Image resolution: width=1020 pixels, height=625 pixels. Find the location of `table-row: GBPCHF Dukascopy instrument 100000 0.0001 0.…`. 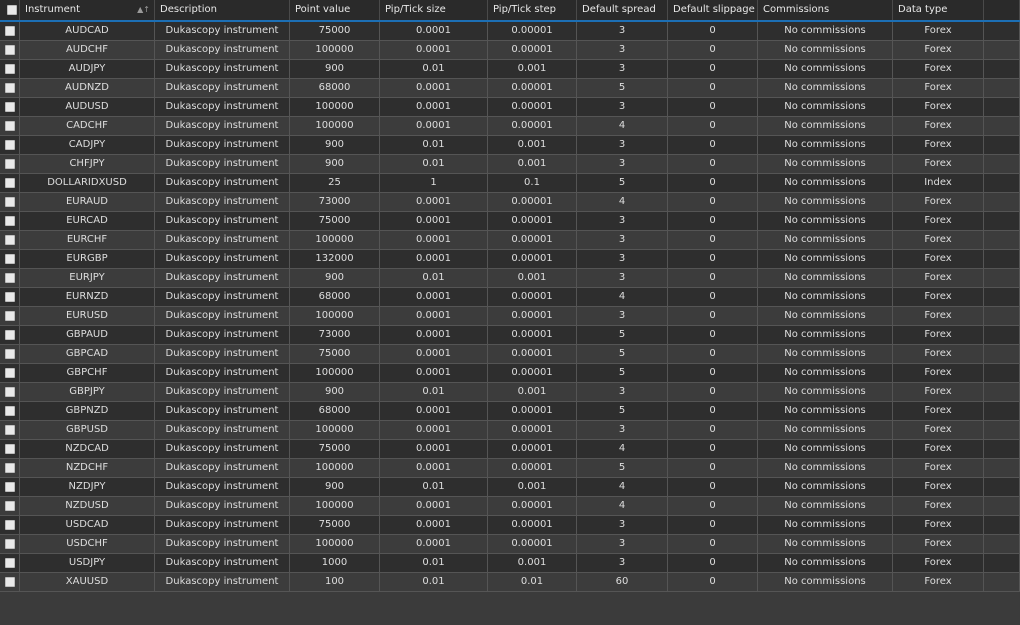

table-row: GBPCHF Dukascopy instrument 100000 0.0001 0.… is located at coordinates (510, 373).